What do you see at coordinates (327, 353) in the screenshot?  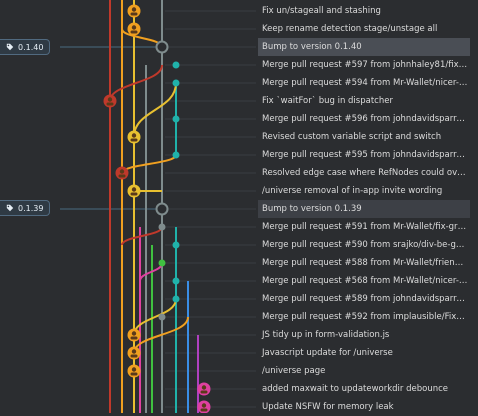 I see `commit-message: Javascript update for /universe` at bounding box center [327, 353].